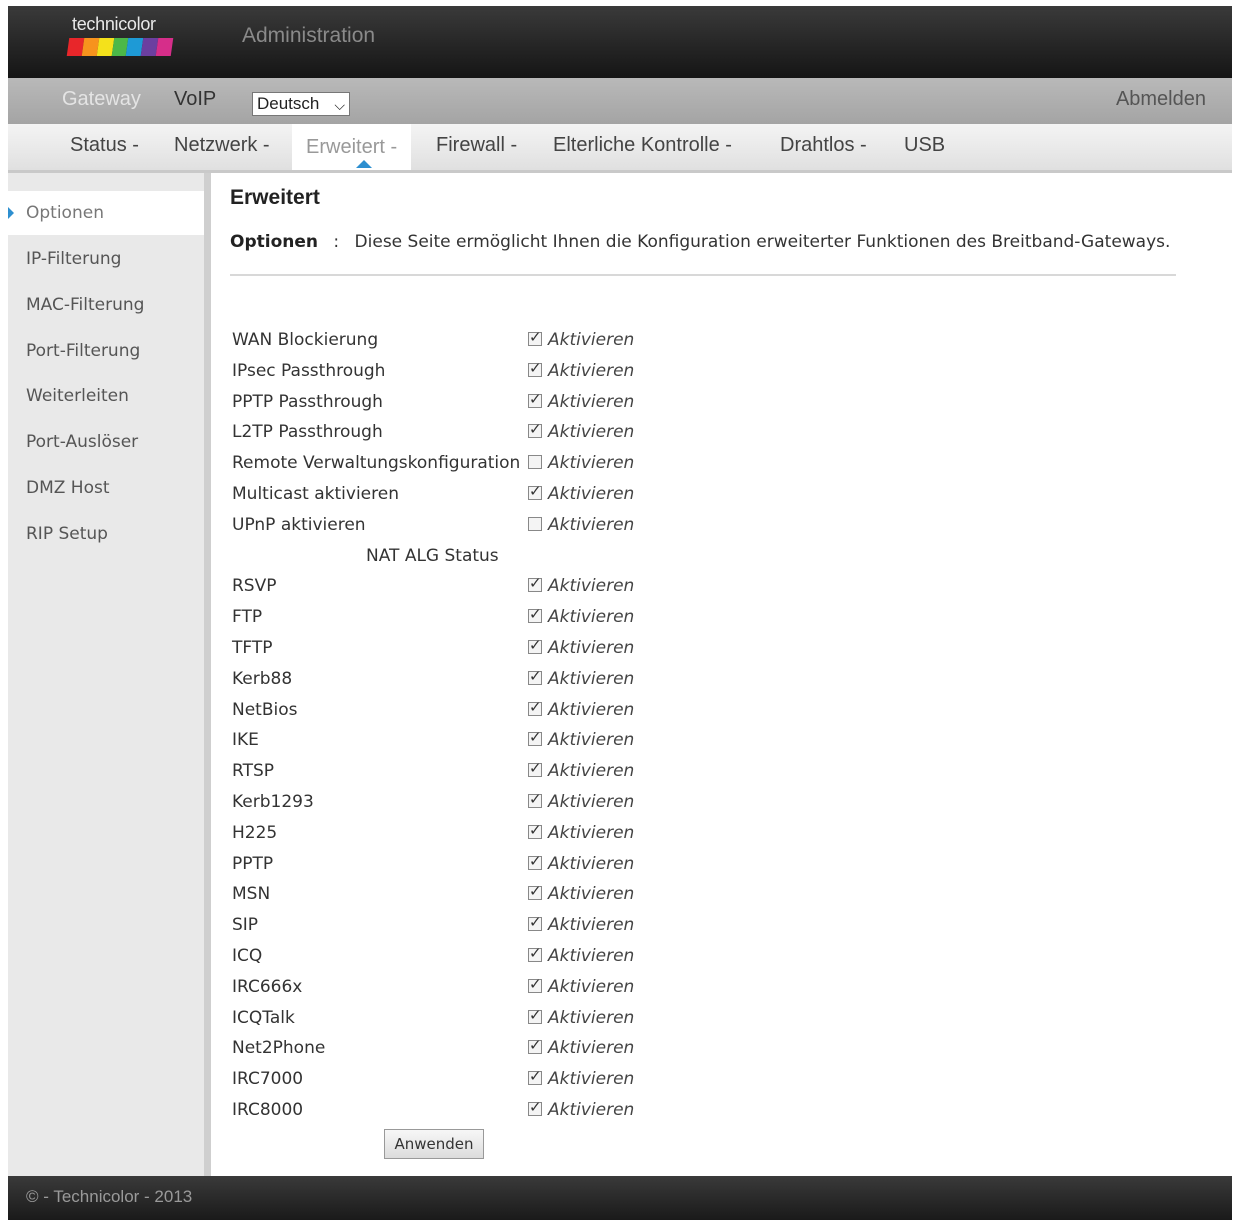 The width and height of the screenshot is (1234, 1220). Describe the element at coordinates (580, 711) in the screenshot. I see `option-row: NetBios Aktivieren` at that location.